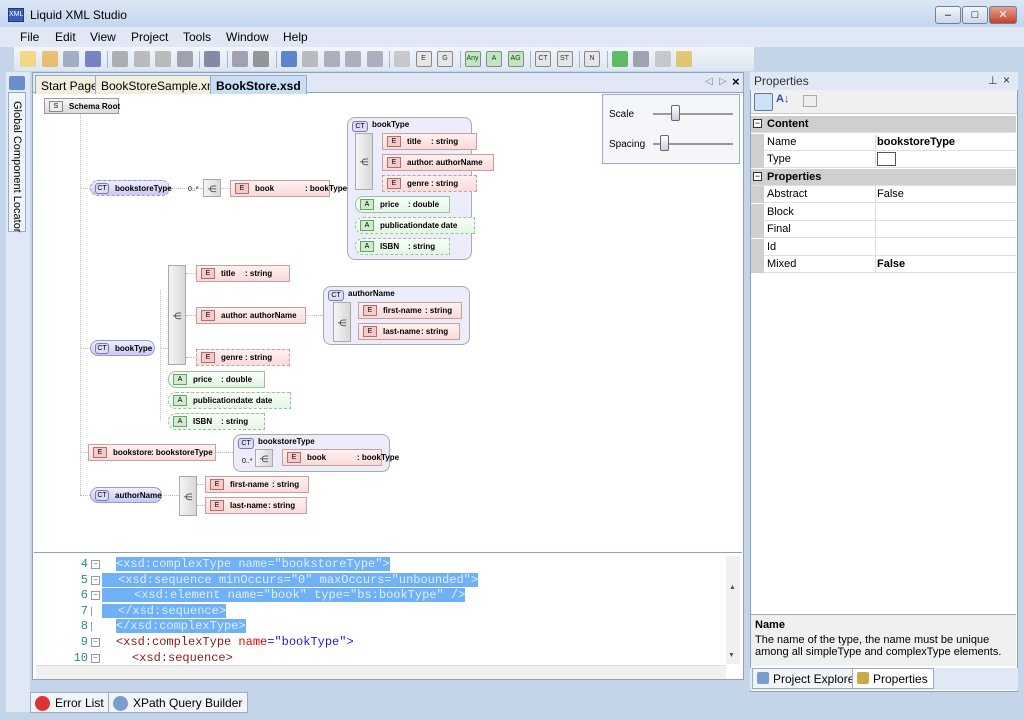 Image resolution: width=1024 pixels, height=720 pixels. Describe the element at coordinates (131, 188) in the screenshot. I see `complex-type-node-bookstoretype: CT bookstoreType` at that location.